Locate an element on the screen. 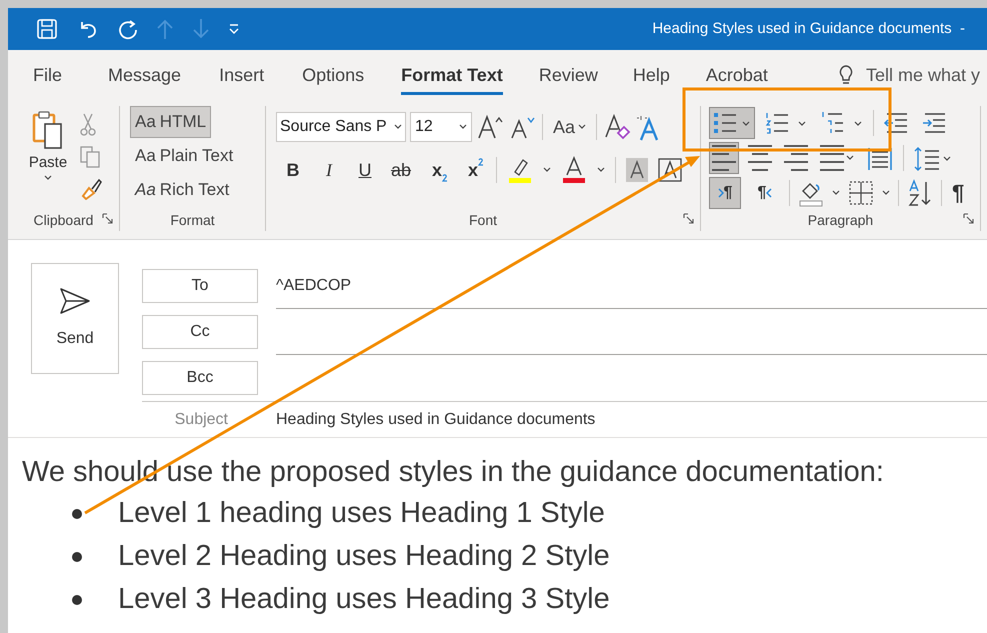 The width and height of the screenshot is (987, 633). menu-tab: Acrobat is located at coordinates (737, 75).